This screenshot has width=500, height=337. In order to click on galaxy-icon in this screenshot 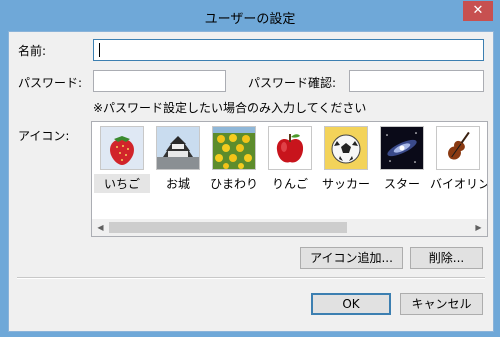, I will do `click(402, 148)`.